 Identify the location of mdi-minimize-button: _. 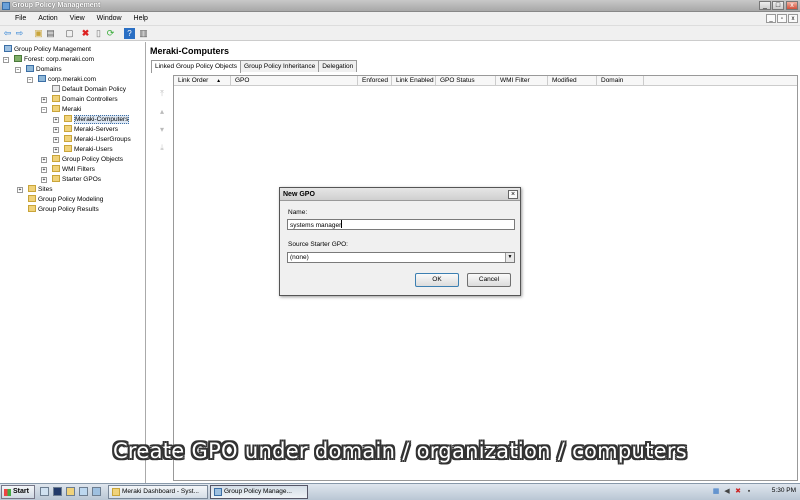
(771, 18).